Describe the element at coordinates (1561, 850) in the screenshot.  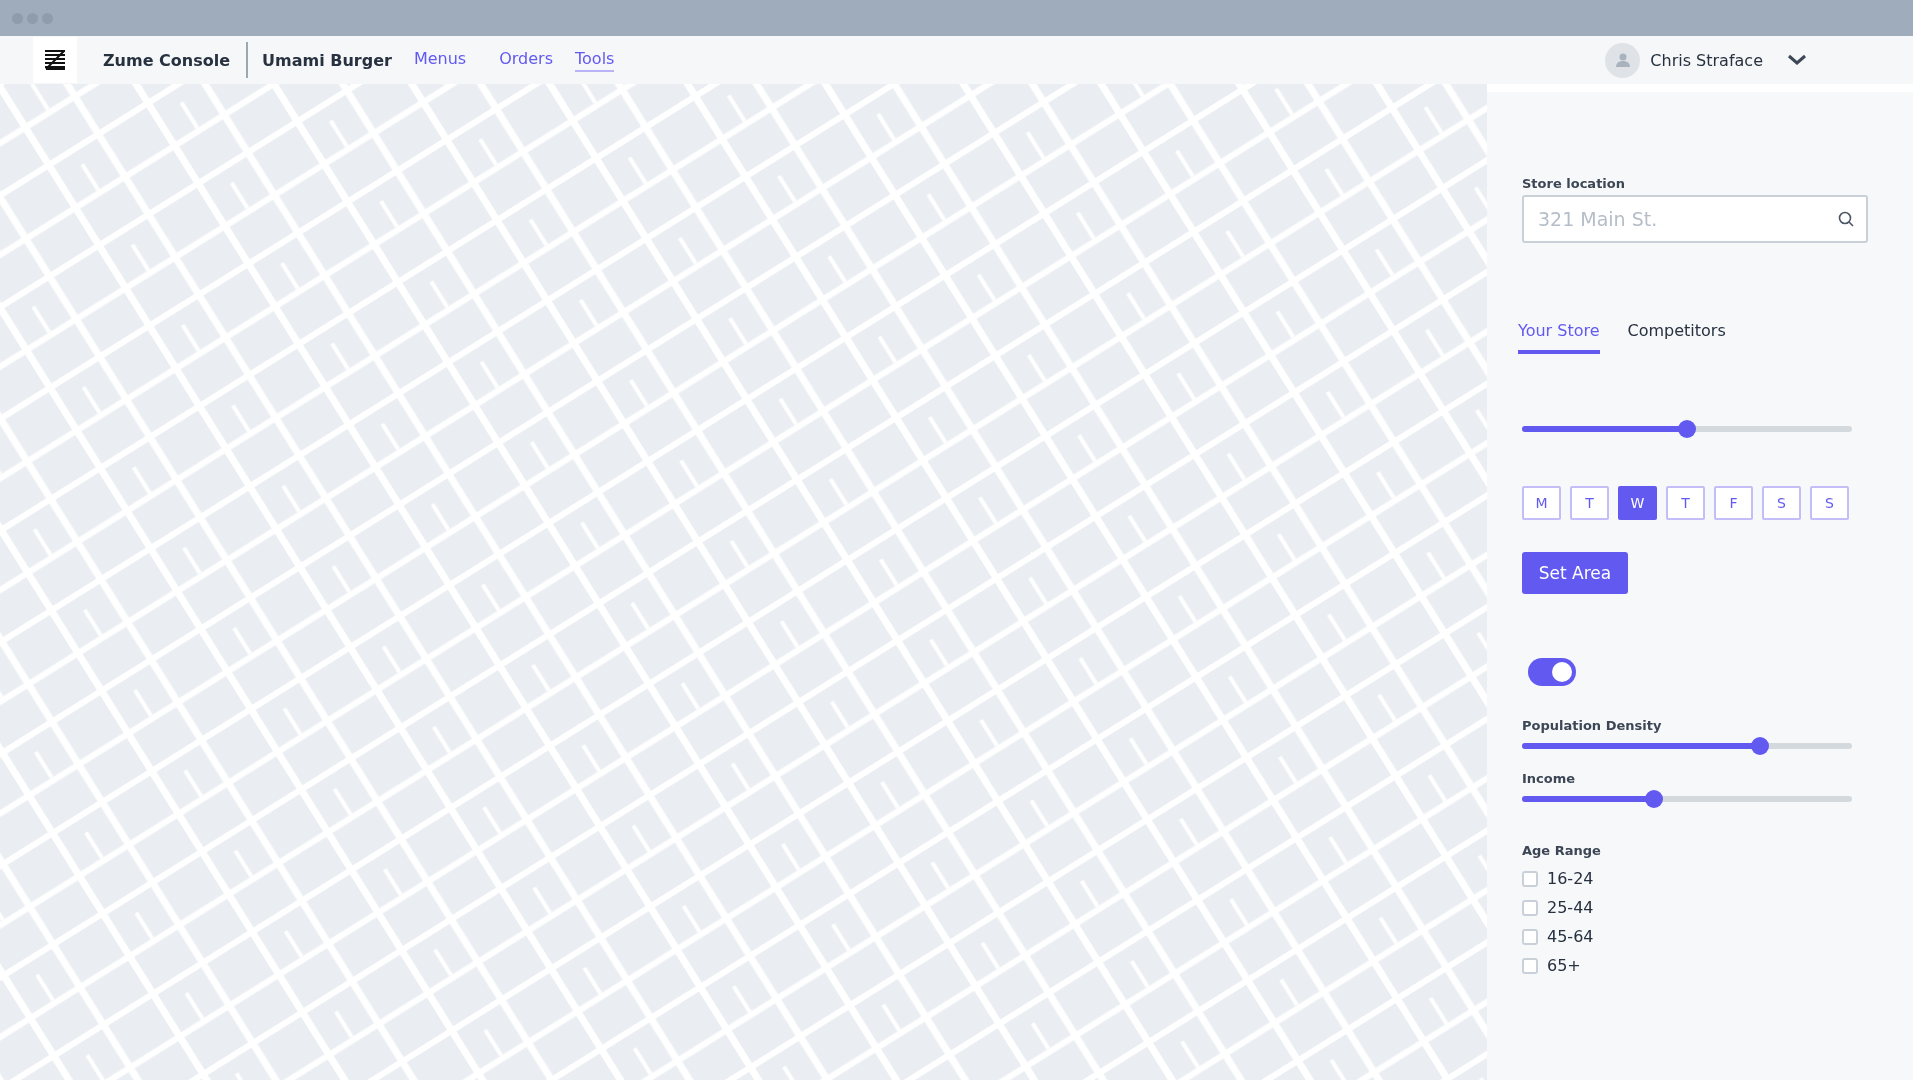
I see `group-label: Age Range` at that location.